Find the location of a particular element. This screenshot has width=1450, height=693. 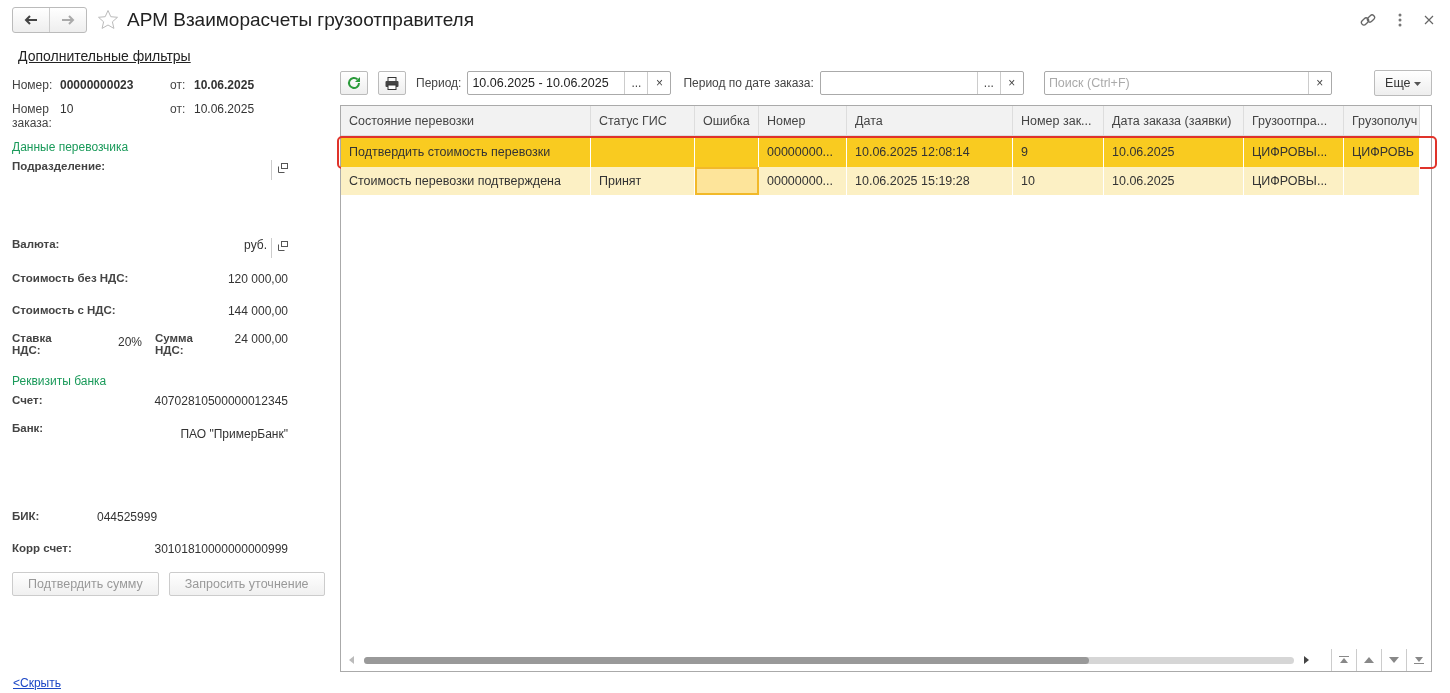

table-cell: Стоимость перевозки подтверждена is located at coordinates (466, 181).